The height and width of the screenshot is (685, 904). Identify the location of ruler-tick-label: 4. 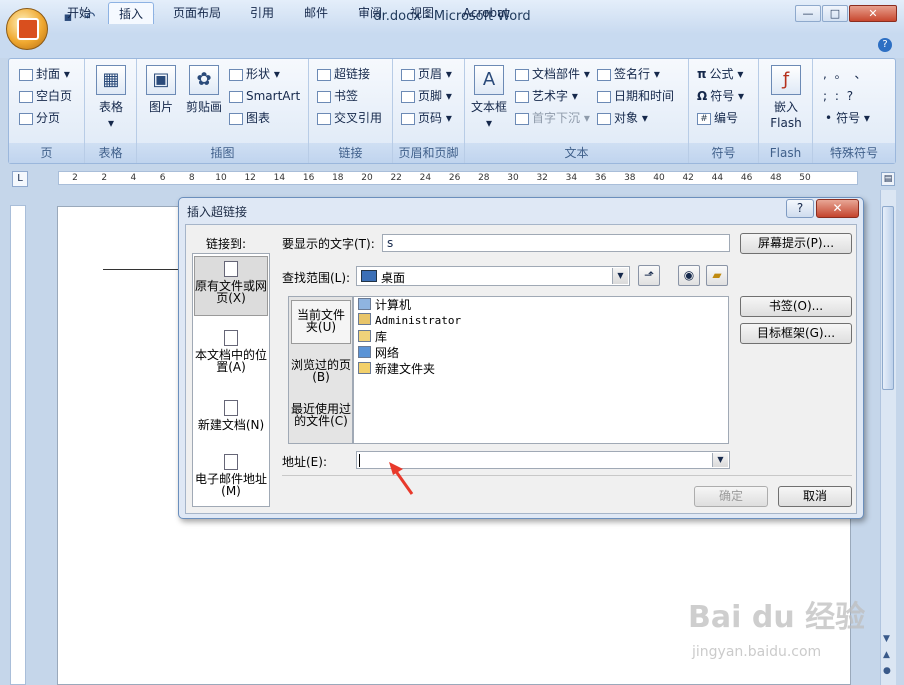
(133, 178).